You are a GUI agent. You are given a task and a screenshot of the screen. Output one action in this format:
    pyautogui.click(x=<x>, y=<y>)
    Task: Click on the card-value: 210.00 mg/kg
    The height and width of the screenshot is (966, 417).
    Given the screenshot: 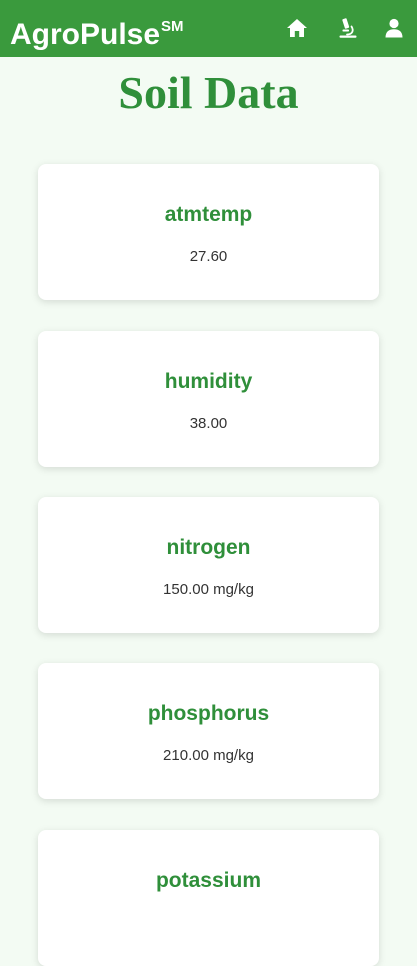 What is the action you would take?
    pyautogui.click(x=208, y=755)
    